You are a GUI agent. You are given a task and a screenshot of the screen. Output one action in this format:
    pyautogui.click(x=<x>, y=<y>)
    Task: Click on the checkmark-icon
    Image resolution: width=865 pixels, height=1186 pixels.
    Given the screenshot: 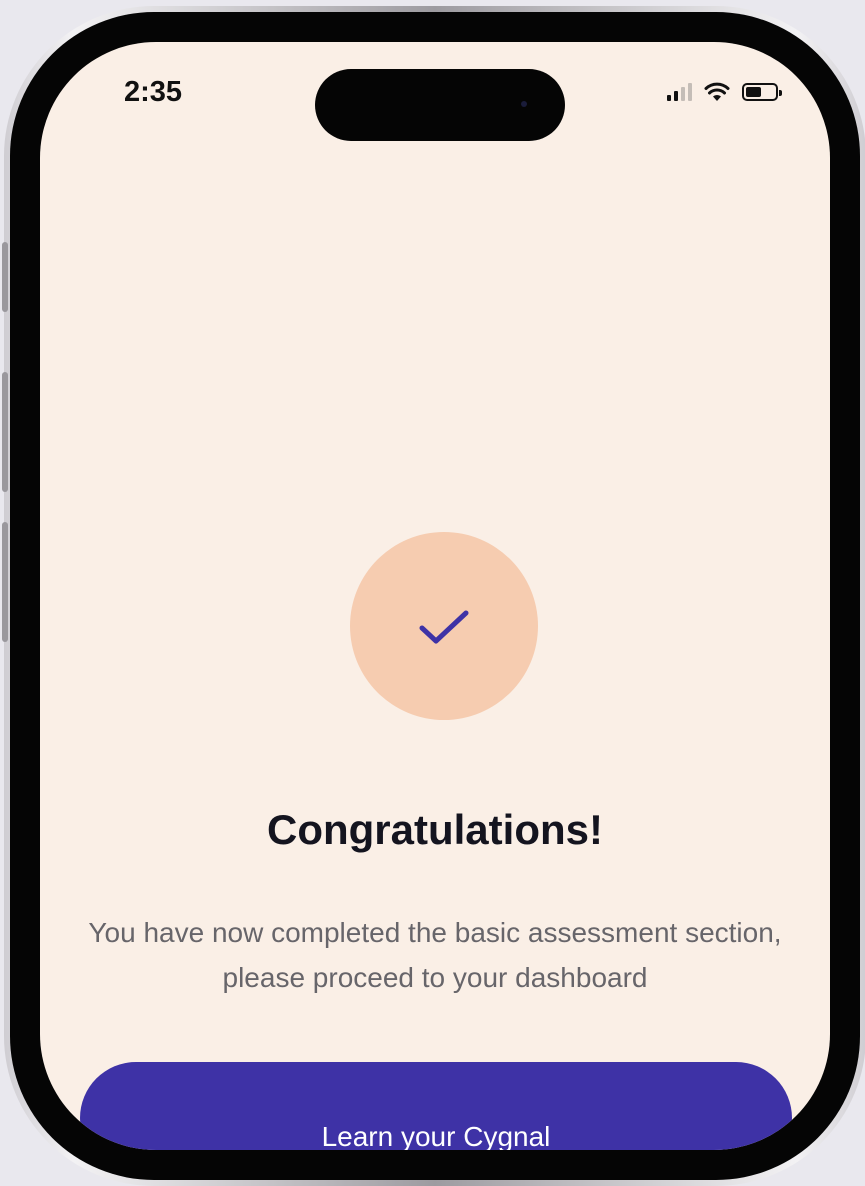 What is the action you would take?
    pyautogui.click(x=444, y=627)
    